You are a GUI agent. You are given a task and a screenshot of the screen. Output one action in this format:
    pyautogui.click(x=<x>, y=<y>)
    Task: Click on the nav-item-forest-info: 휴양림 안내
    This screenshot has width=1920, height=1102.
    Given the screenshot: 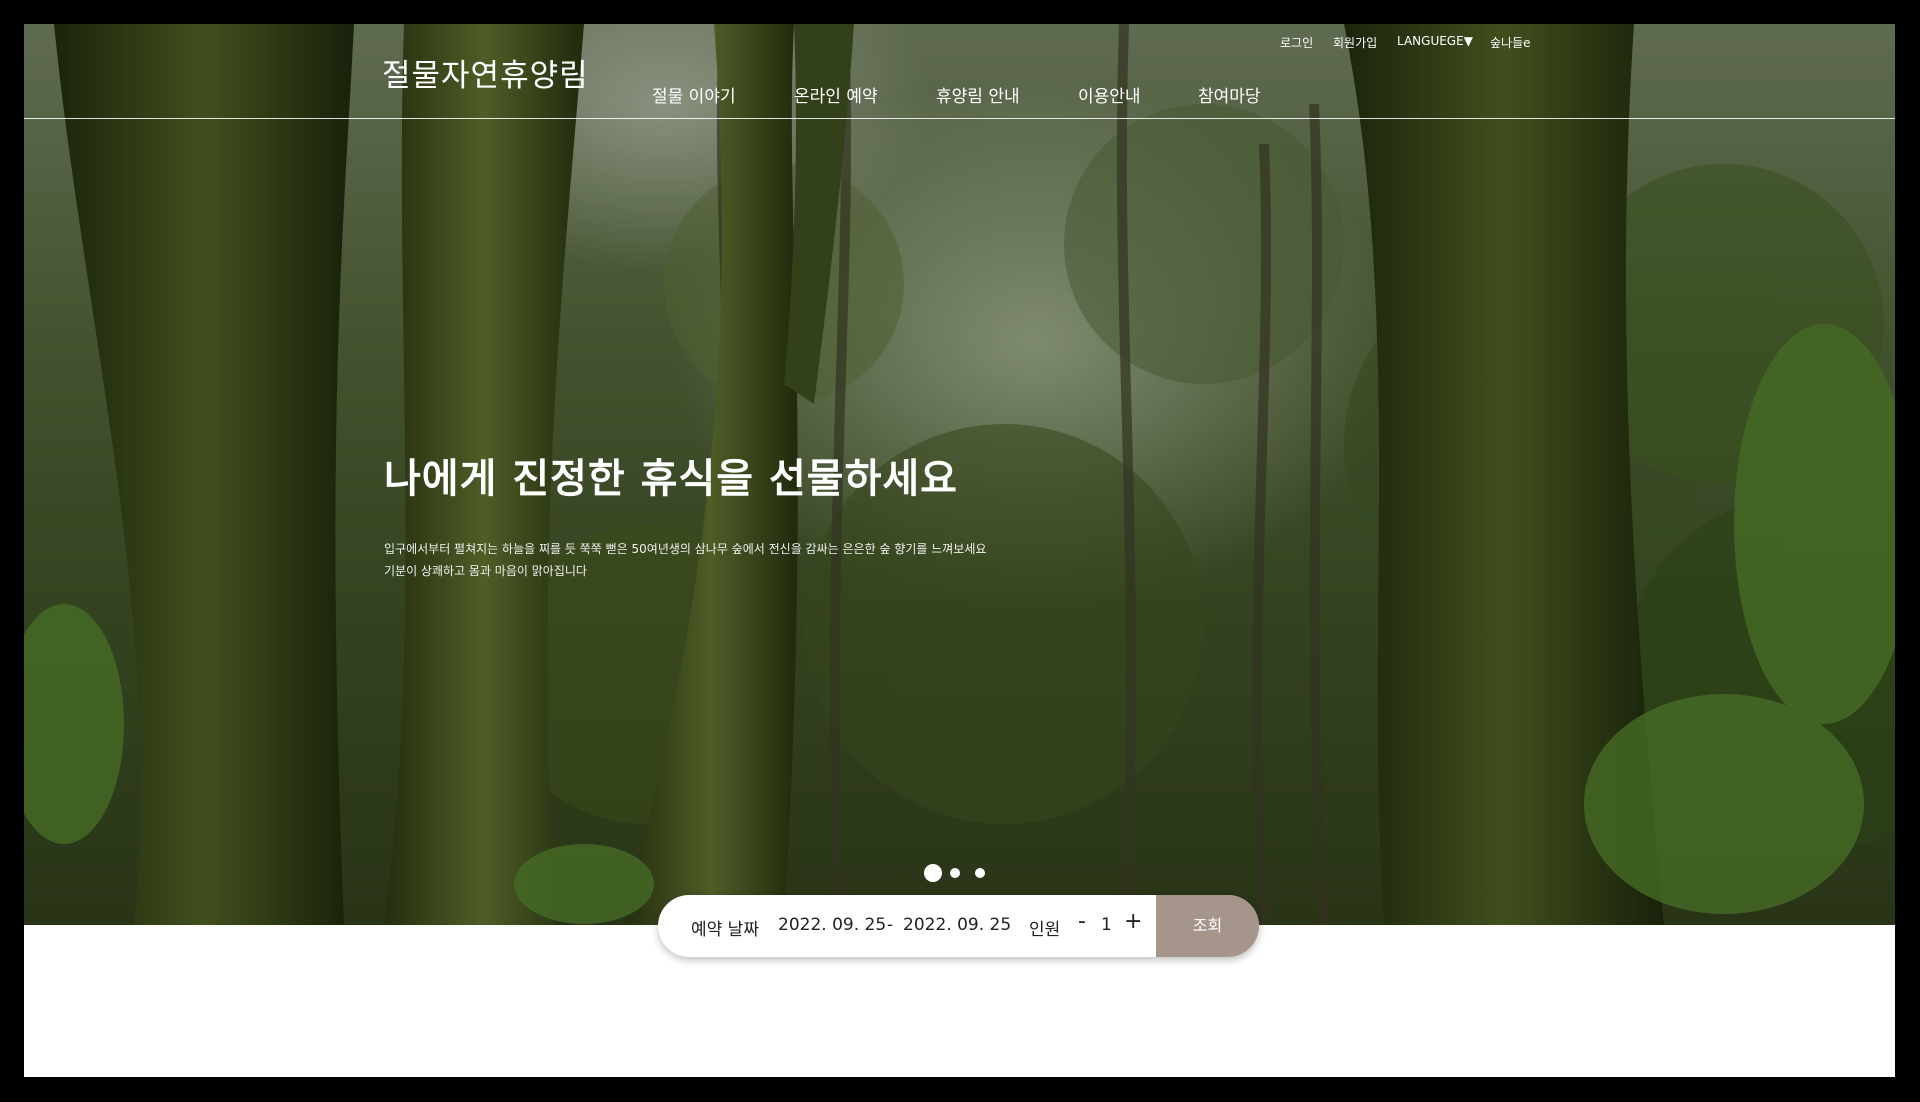 What is the action you would take?
    pyautogui.click(x=978, y=94)
    